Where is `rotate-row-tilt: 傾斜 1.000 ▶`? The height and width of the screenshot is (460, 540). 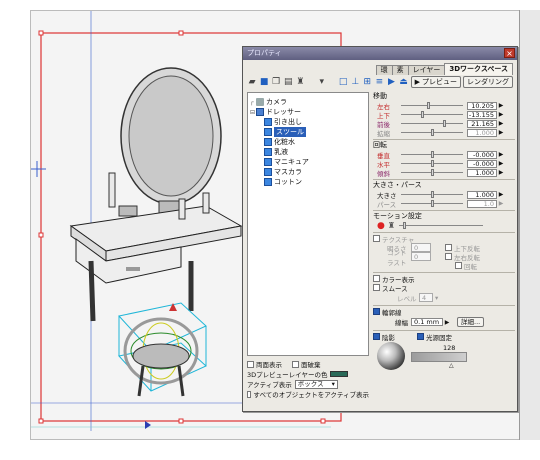
rotate-row-tilt: 傾斜 1.000 ▶ is located at coordinates (446, 173).